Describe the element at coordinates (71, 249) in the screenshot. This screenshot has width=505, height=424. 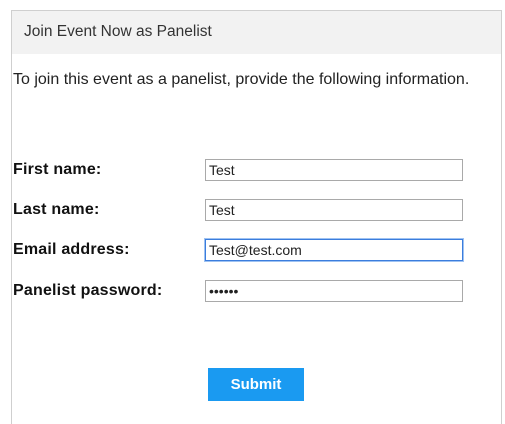
I see `email-label: Email address:` at that location.